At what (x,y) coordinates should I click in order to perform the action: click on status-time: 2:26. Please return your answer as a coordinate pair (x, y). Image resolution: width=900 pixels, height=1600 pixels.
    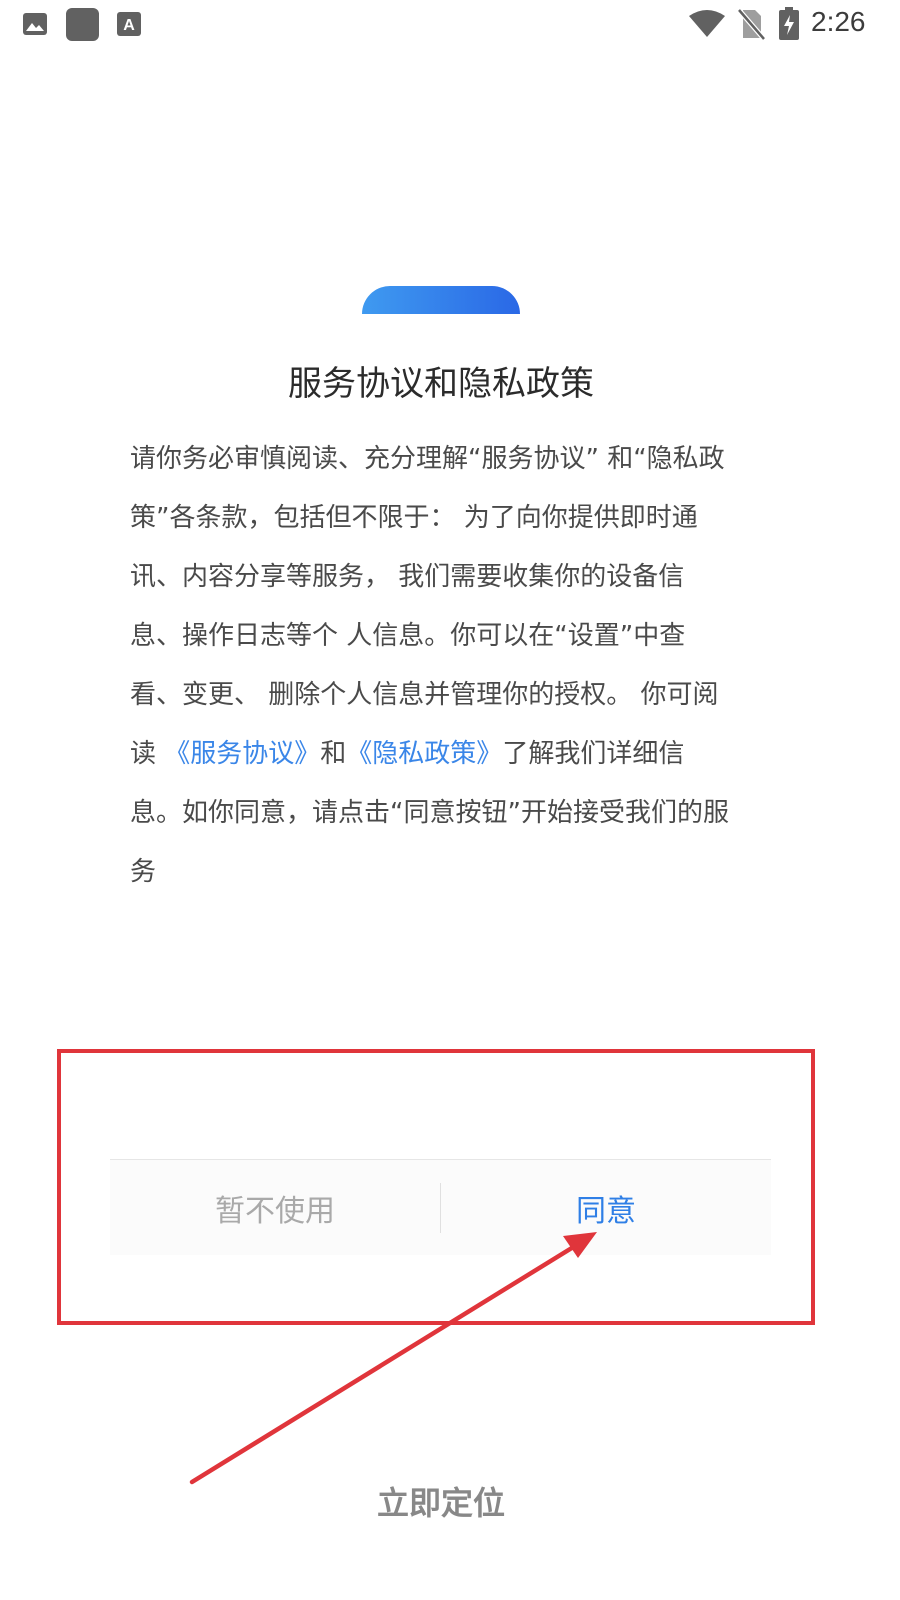
    Looking at the image, I should click on (838, 21).